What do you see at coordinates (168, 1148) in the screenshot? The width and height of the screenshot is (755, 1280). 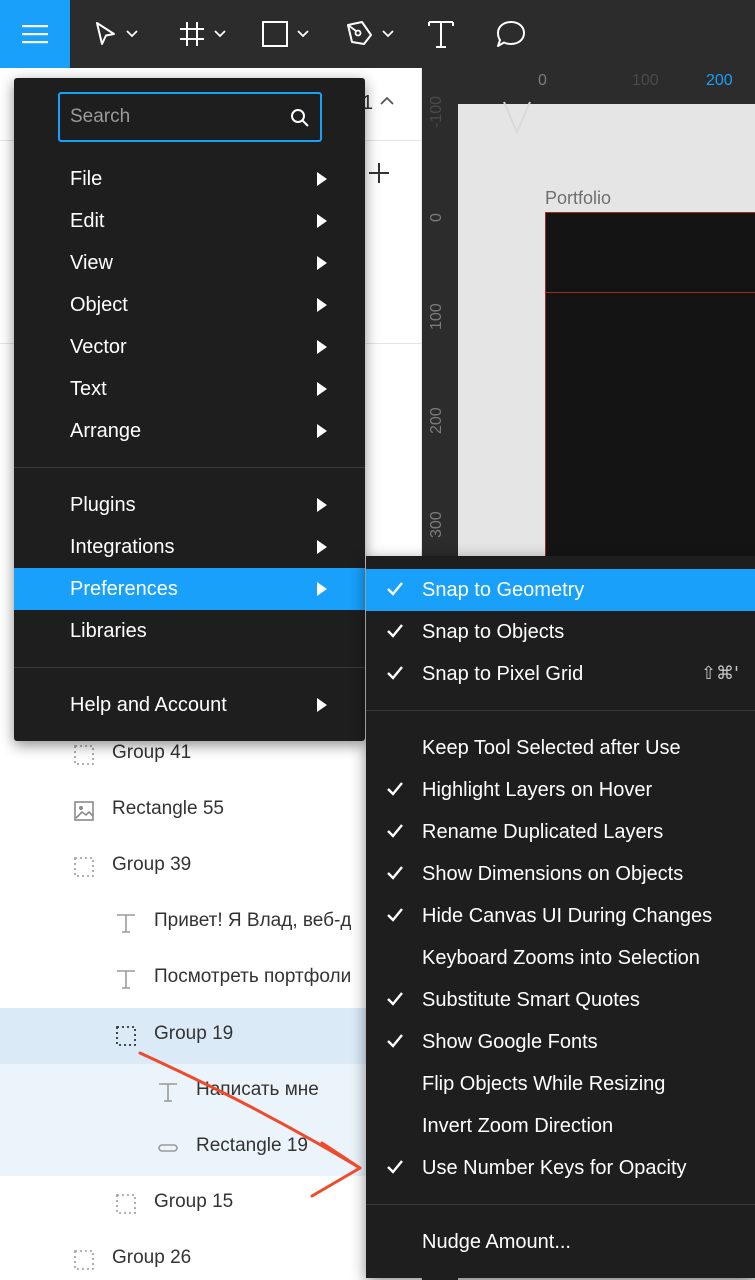 I see `rectangle-icon` at bounding box center [168, 1148].